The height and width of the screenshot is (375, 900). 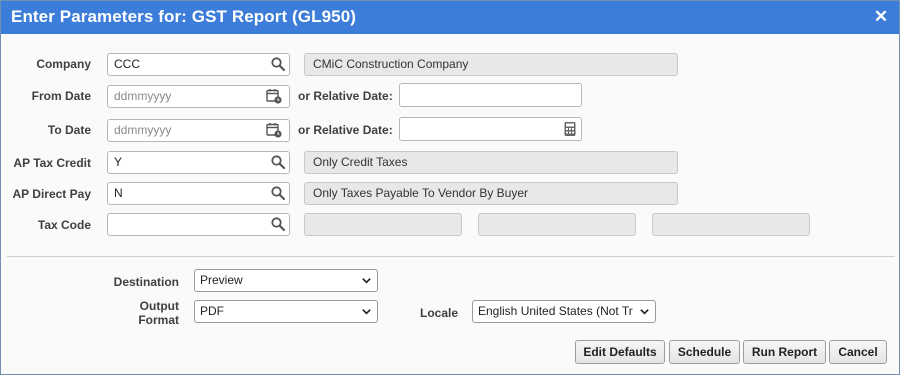 I want to click on output-format-label-line2: Format, so click(x=158, y=320).